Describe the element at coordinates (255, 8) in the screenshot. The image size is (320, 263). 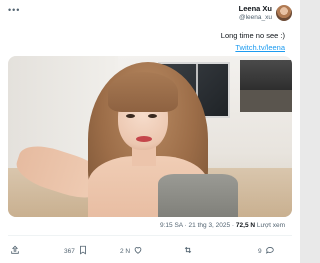
I see `display-name: Leena Xu` at that location.